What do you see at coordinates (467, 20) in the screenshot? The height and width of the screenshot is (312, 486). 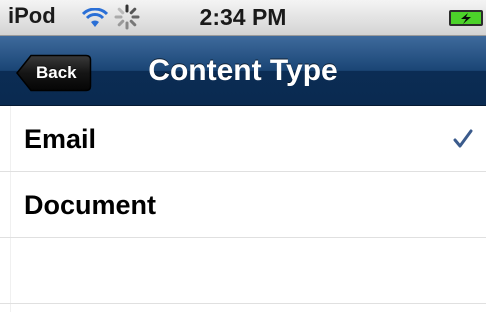 I see `battery-charging-icon` at bounding box center [467, 20].